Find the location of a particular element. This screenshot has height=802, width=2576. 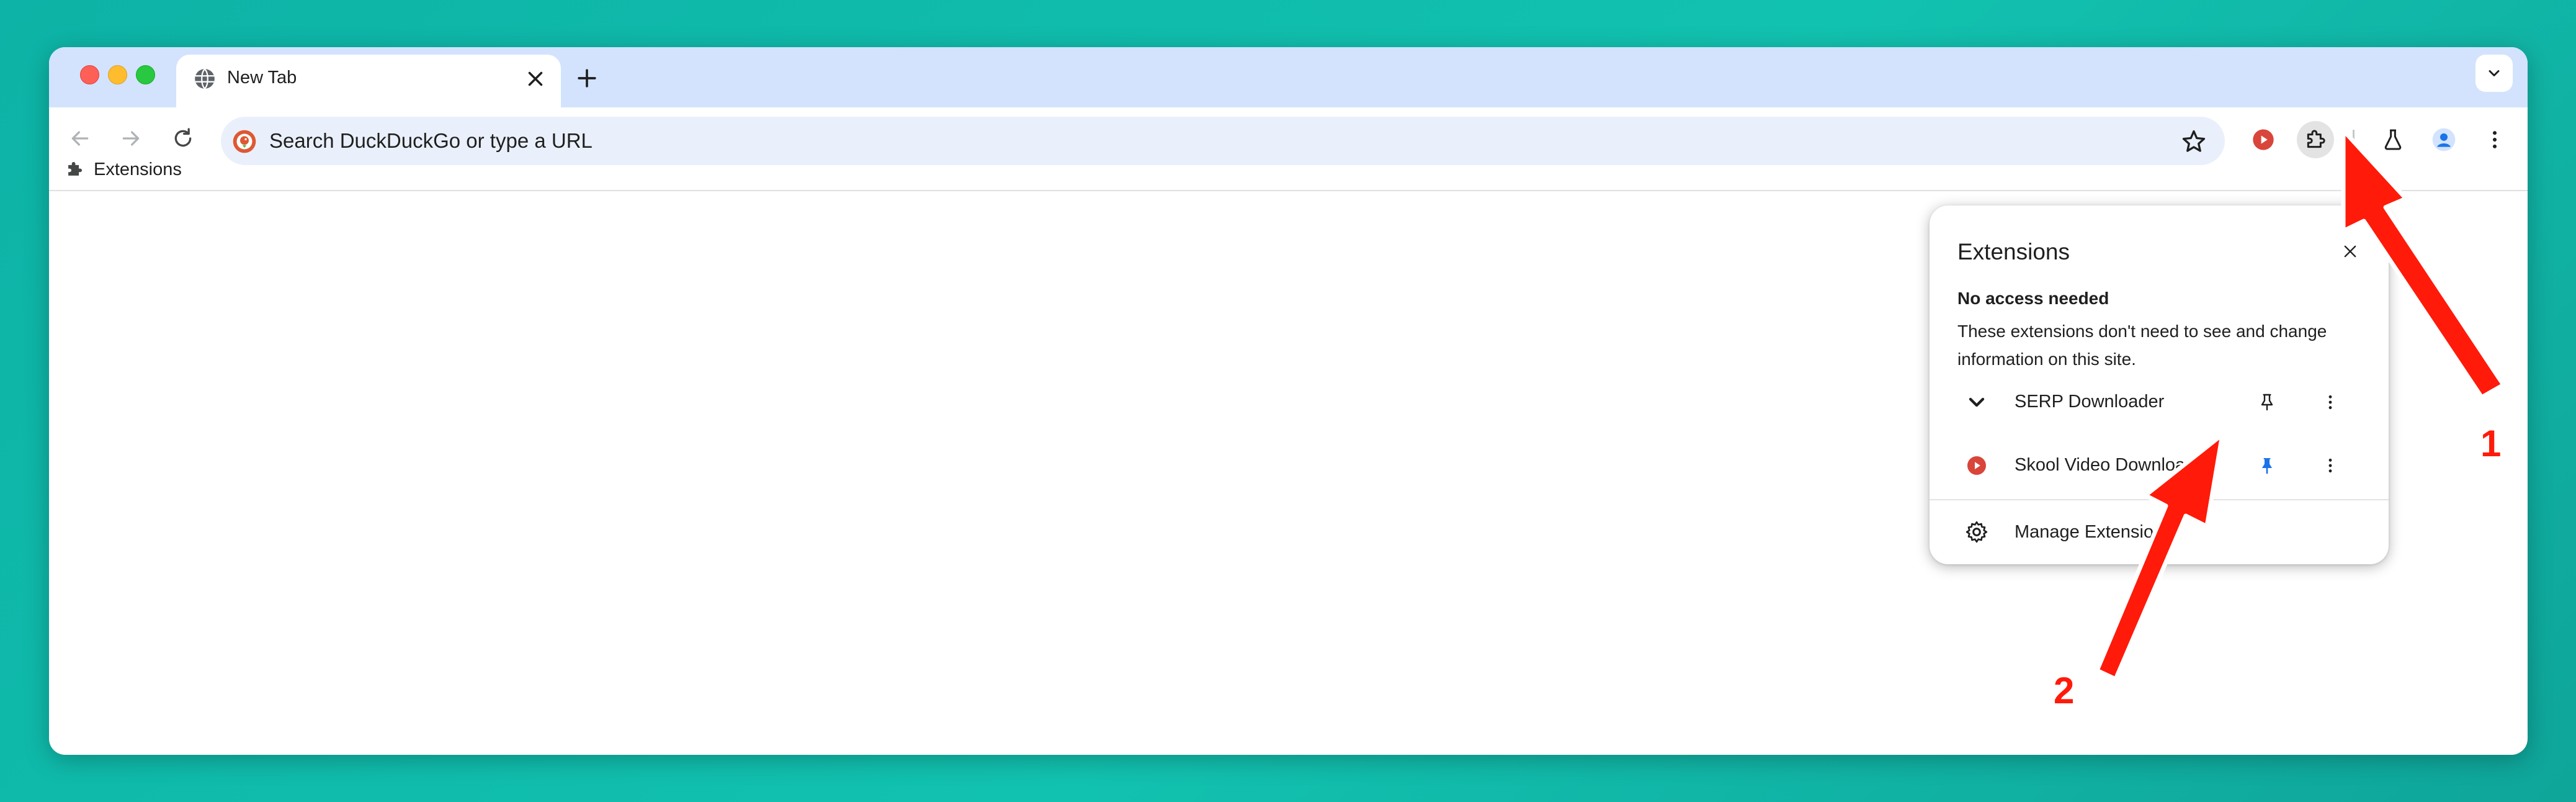

unpin-button is located at coordinates (2267, 465).